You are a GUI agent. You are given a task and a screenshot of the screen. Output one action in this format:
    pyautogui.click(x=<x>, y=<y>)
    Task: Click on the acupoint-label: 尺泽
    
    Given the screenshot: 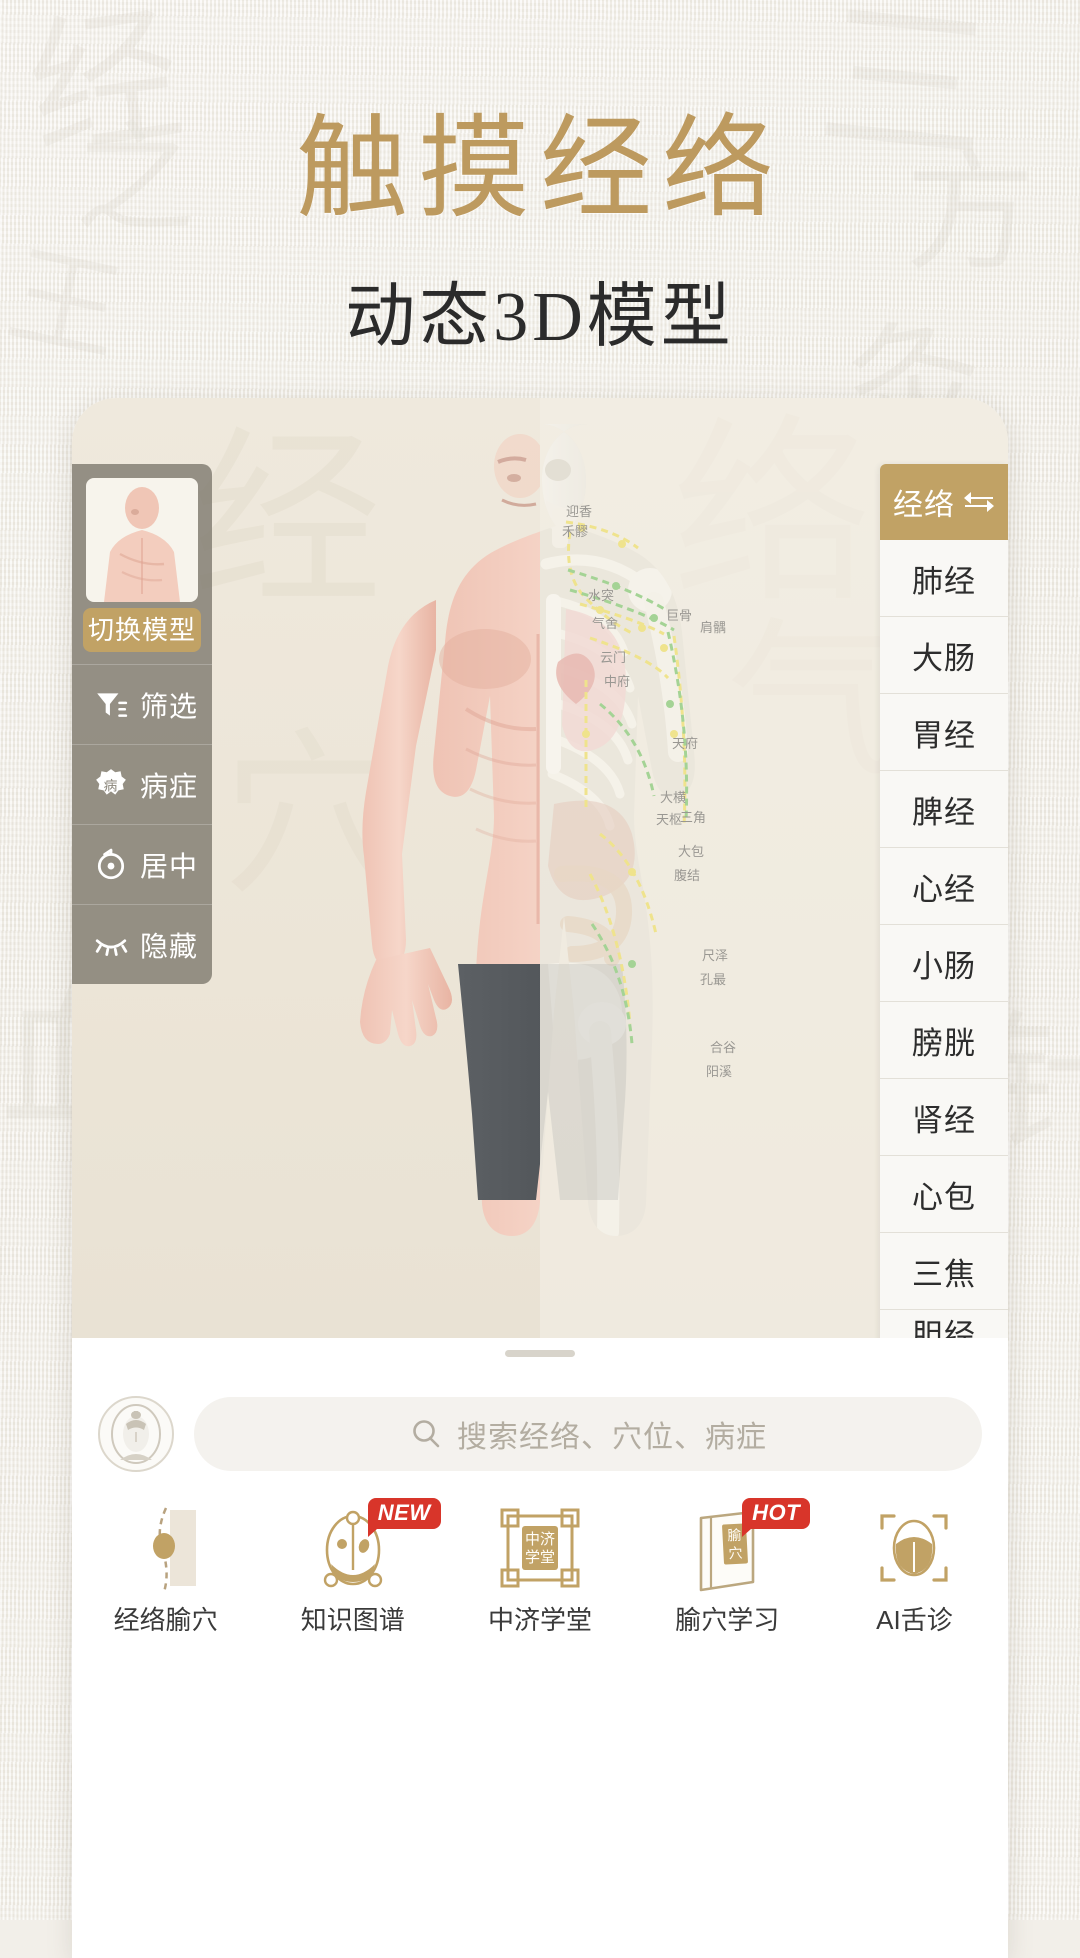 What is the action you would take?
    pyautogui.click(x=715, y=955)
    